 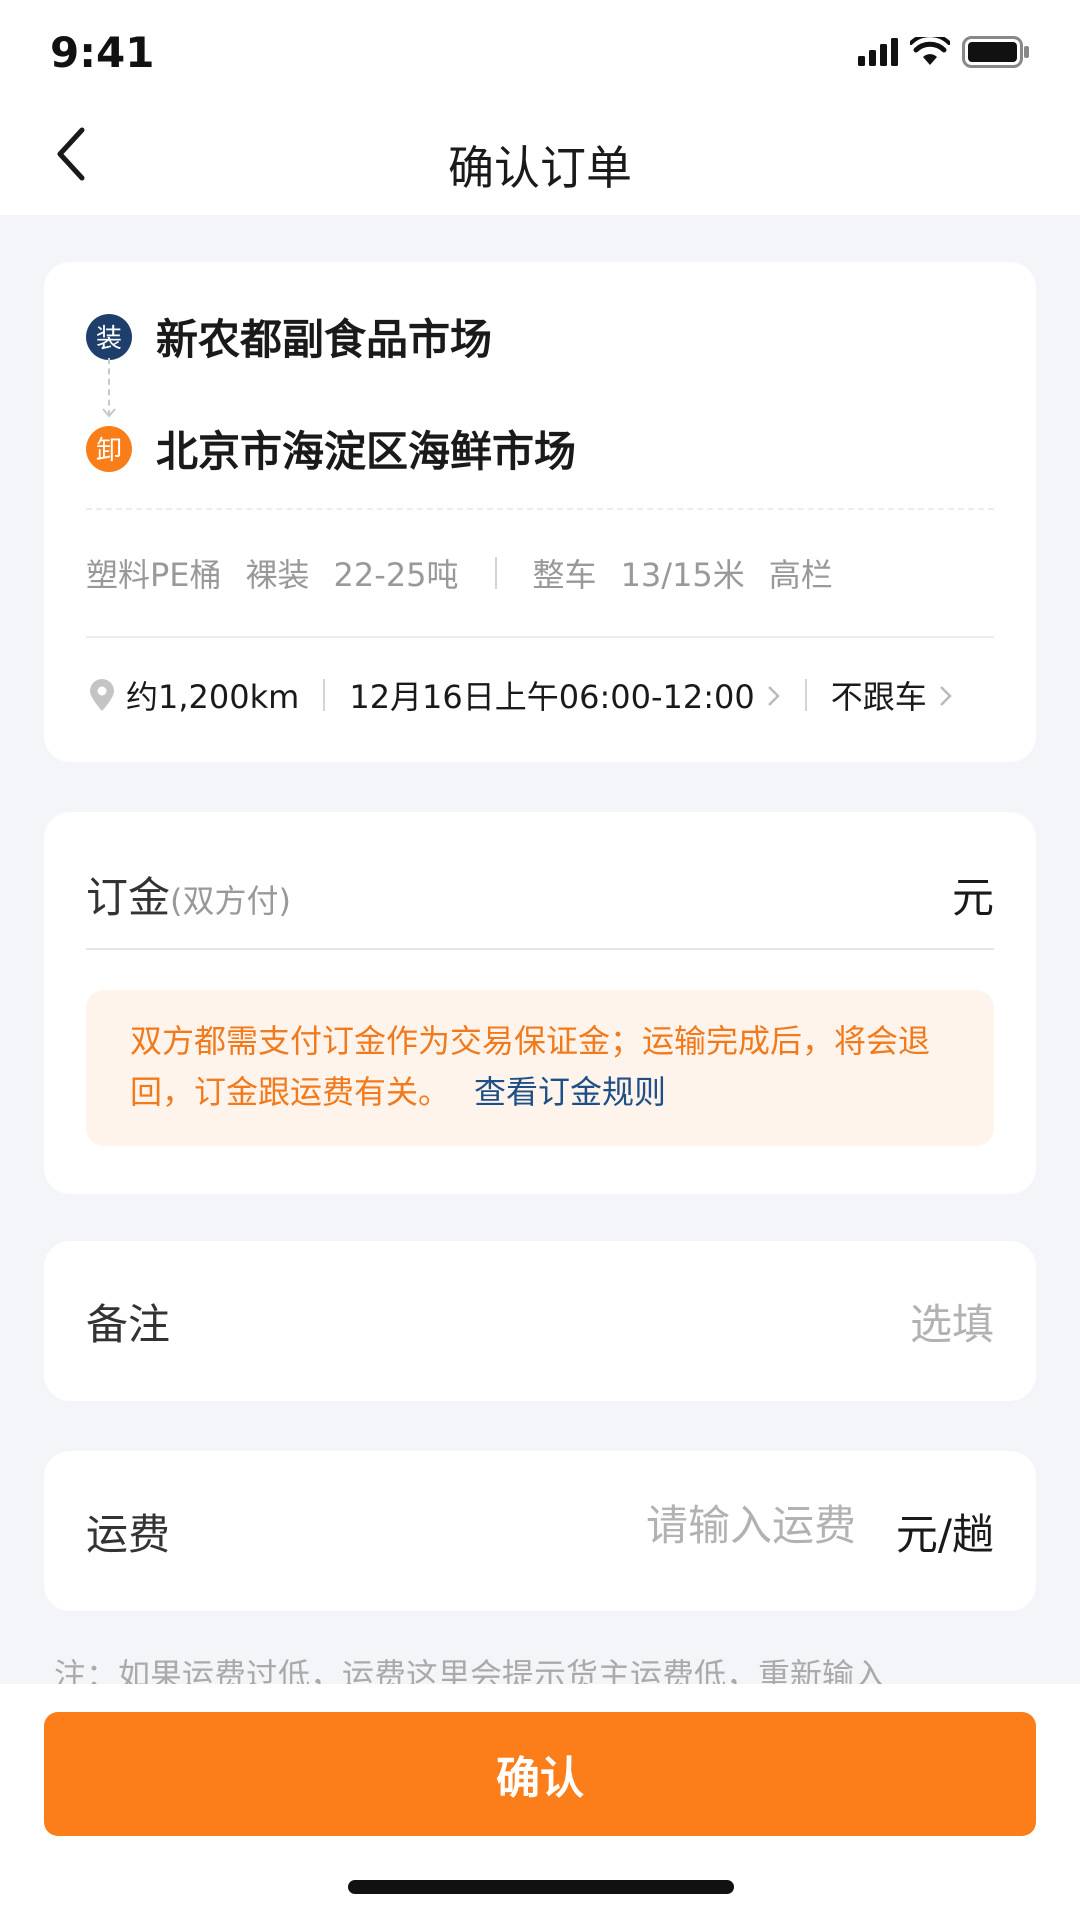 I want to click on freight-card: 运费 元/趟, so click(x=540, y=1531).